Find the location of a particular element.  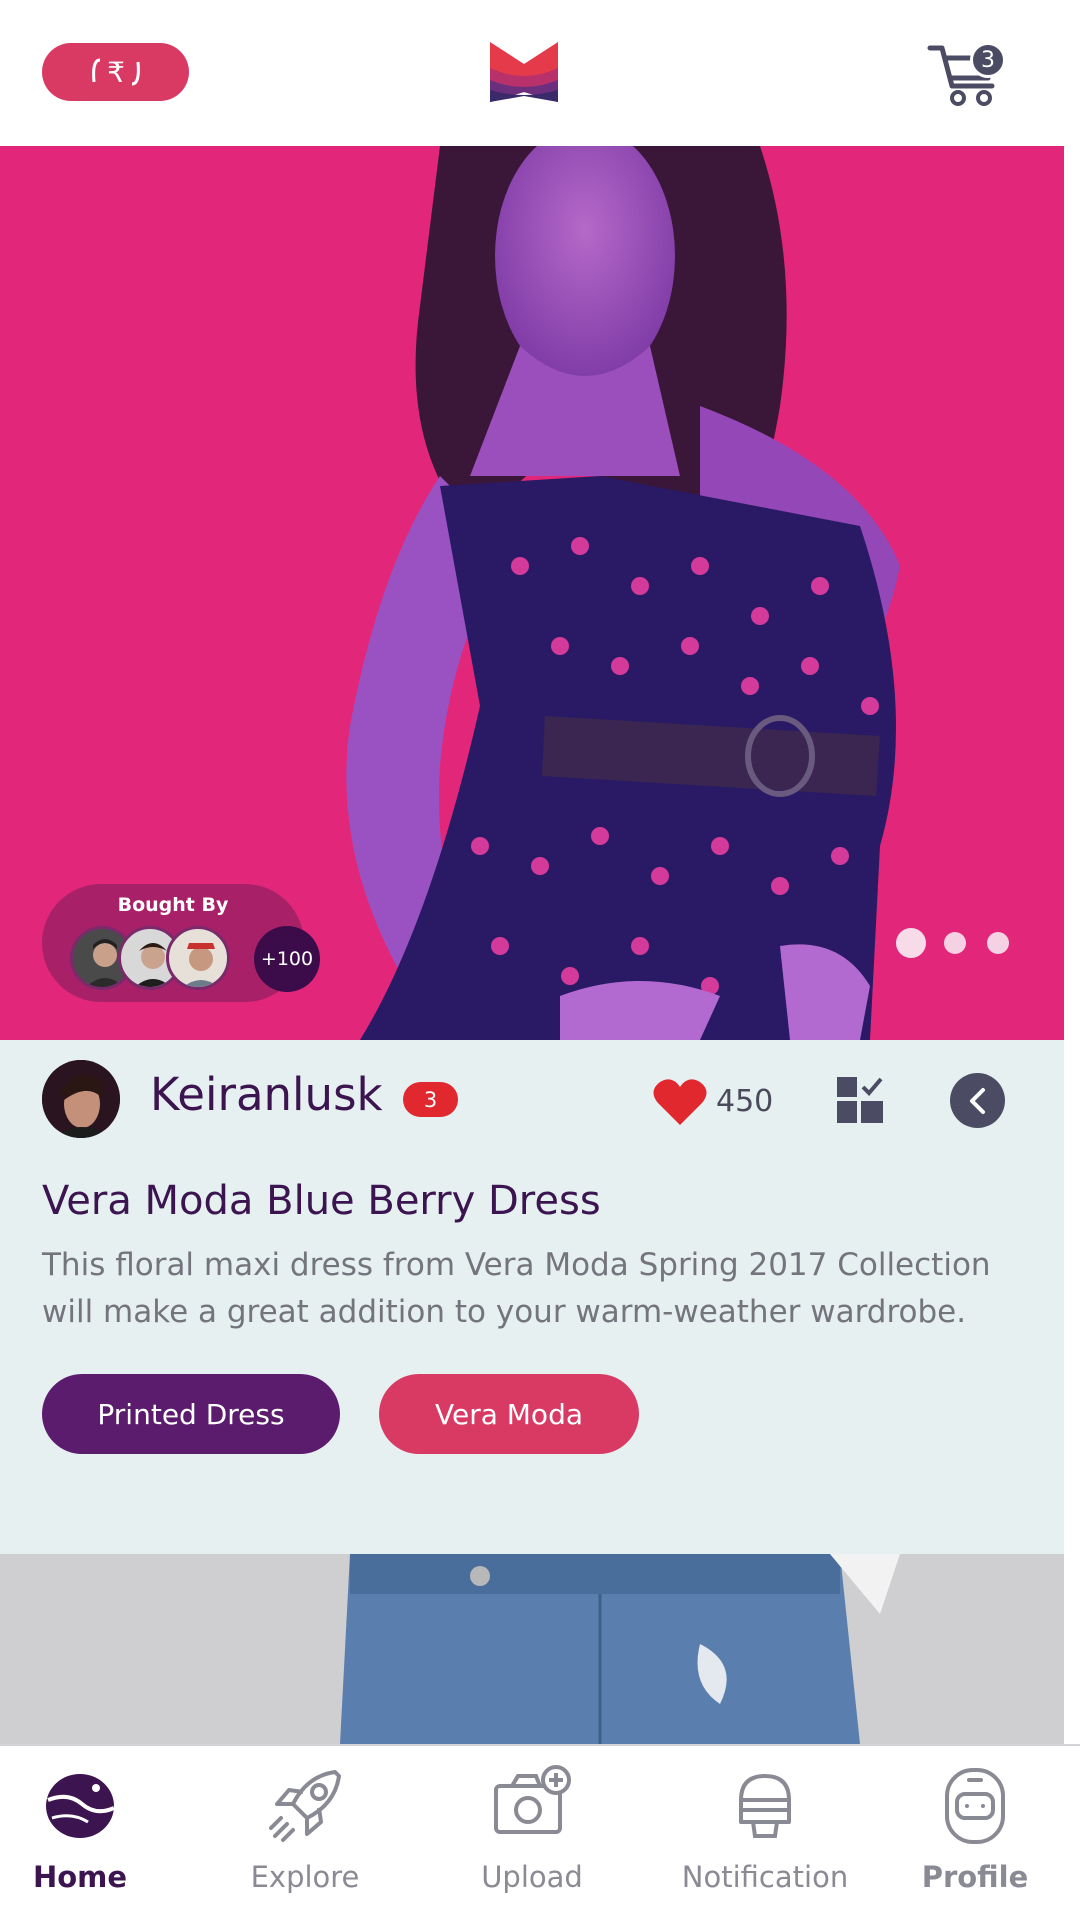

nav-profile: Profile is located at coordinates (975, 1839).